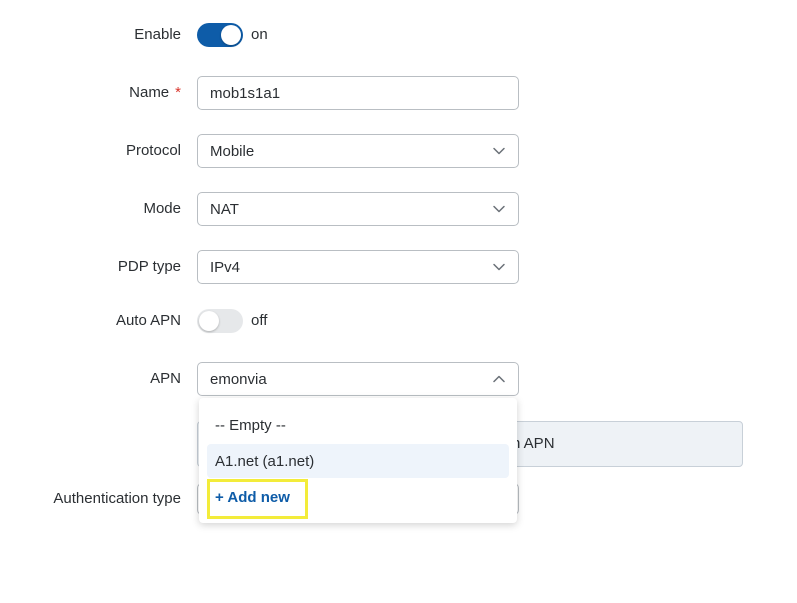 Image resolution: width=797 pixels, height=603 pixels. I want to click on mode-select-value: NAT, so click(224, 209).